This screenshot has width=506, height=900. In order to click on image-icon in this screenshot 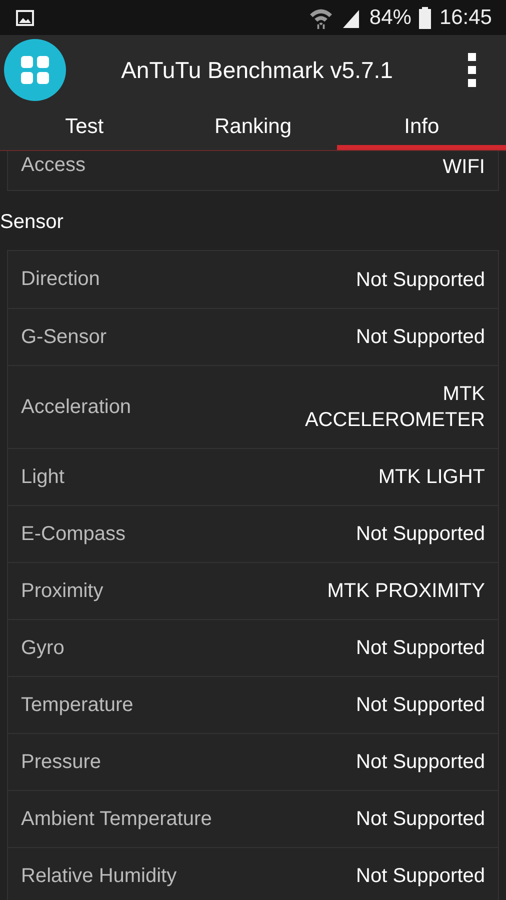, I will do `click(25, 18)`.